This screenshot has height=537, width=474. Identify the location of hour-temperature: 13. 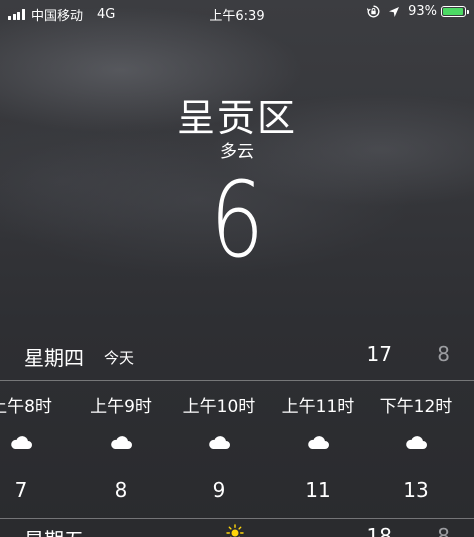
(416, 490).